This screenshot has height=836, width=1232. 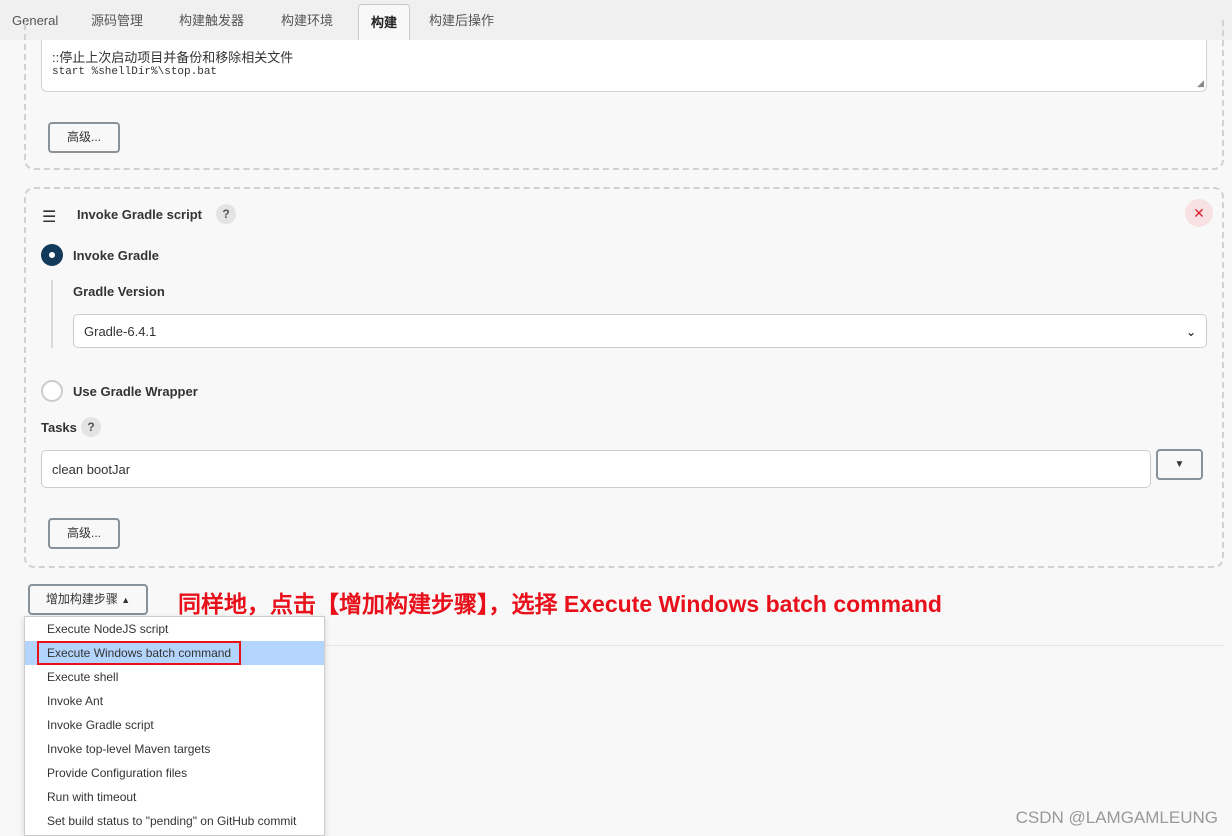 What do you see at coordinates (135, 72) in the screenshot?
I see `script-line: start %shellDir%\stop.bat` at bounding box center [135, 72].